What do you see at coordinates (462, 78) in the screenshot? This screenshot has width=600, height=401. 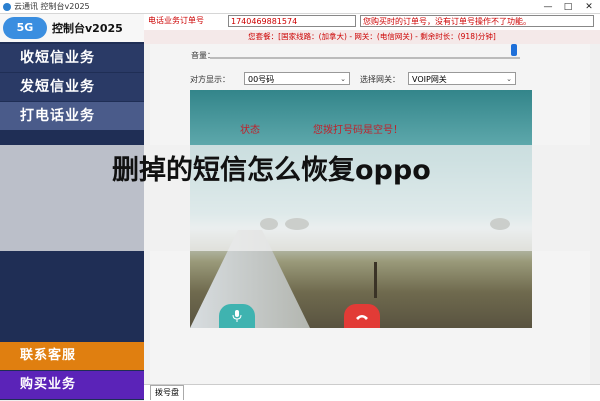 I see `gateway-select: VOIP网关 ⌄` at bounding box center [462, 78].